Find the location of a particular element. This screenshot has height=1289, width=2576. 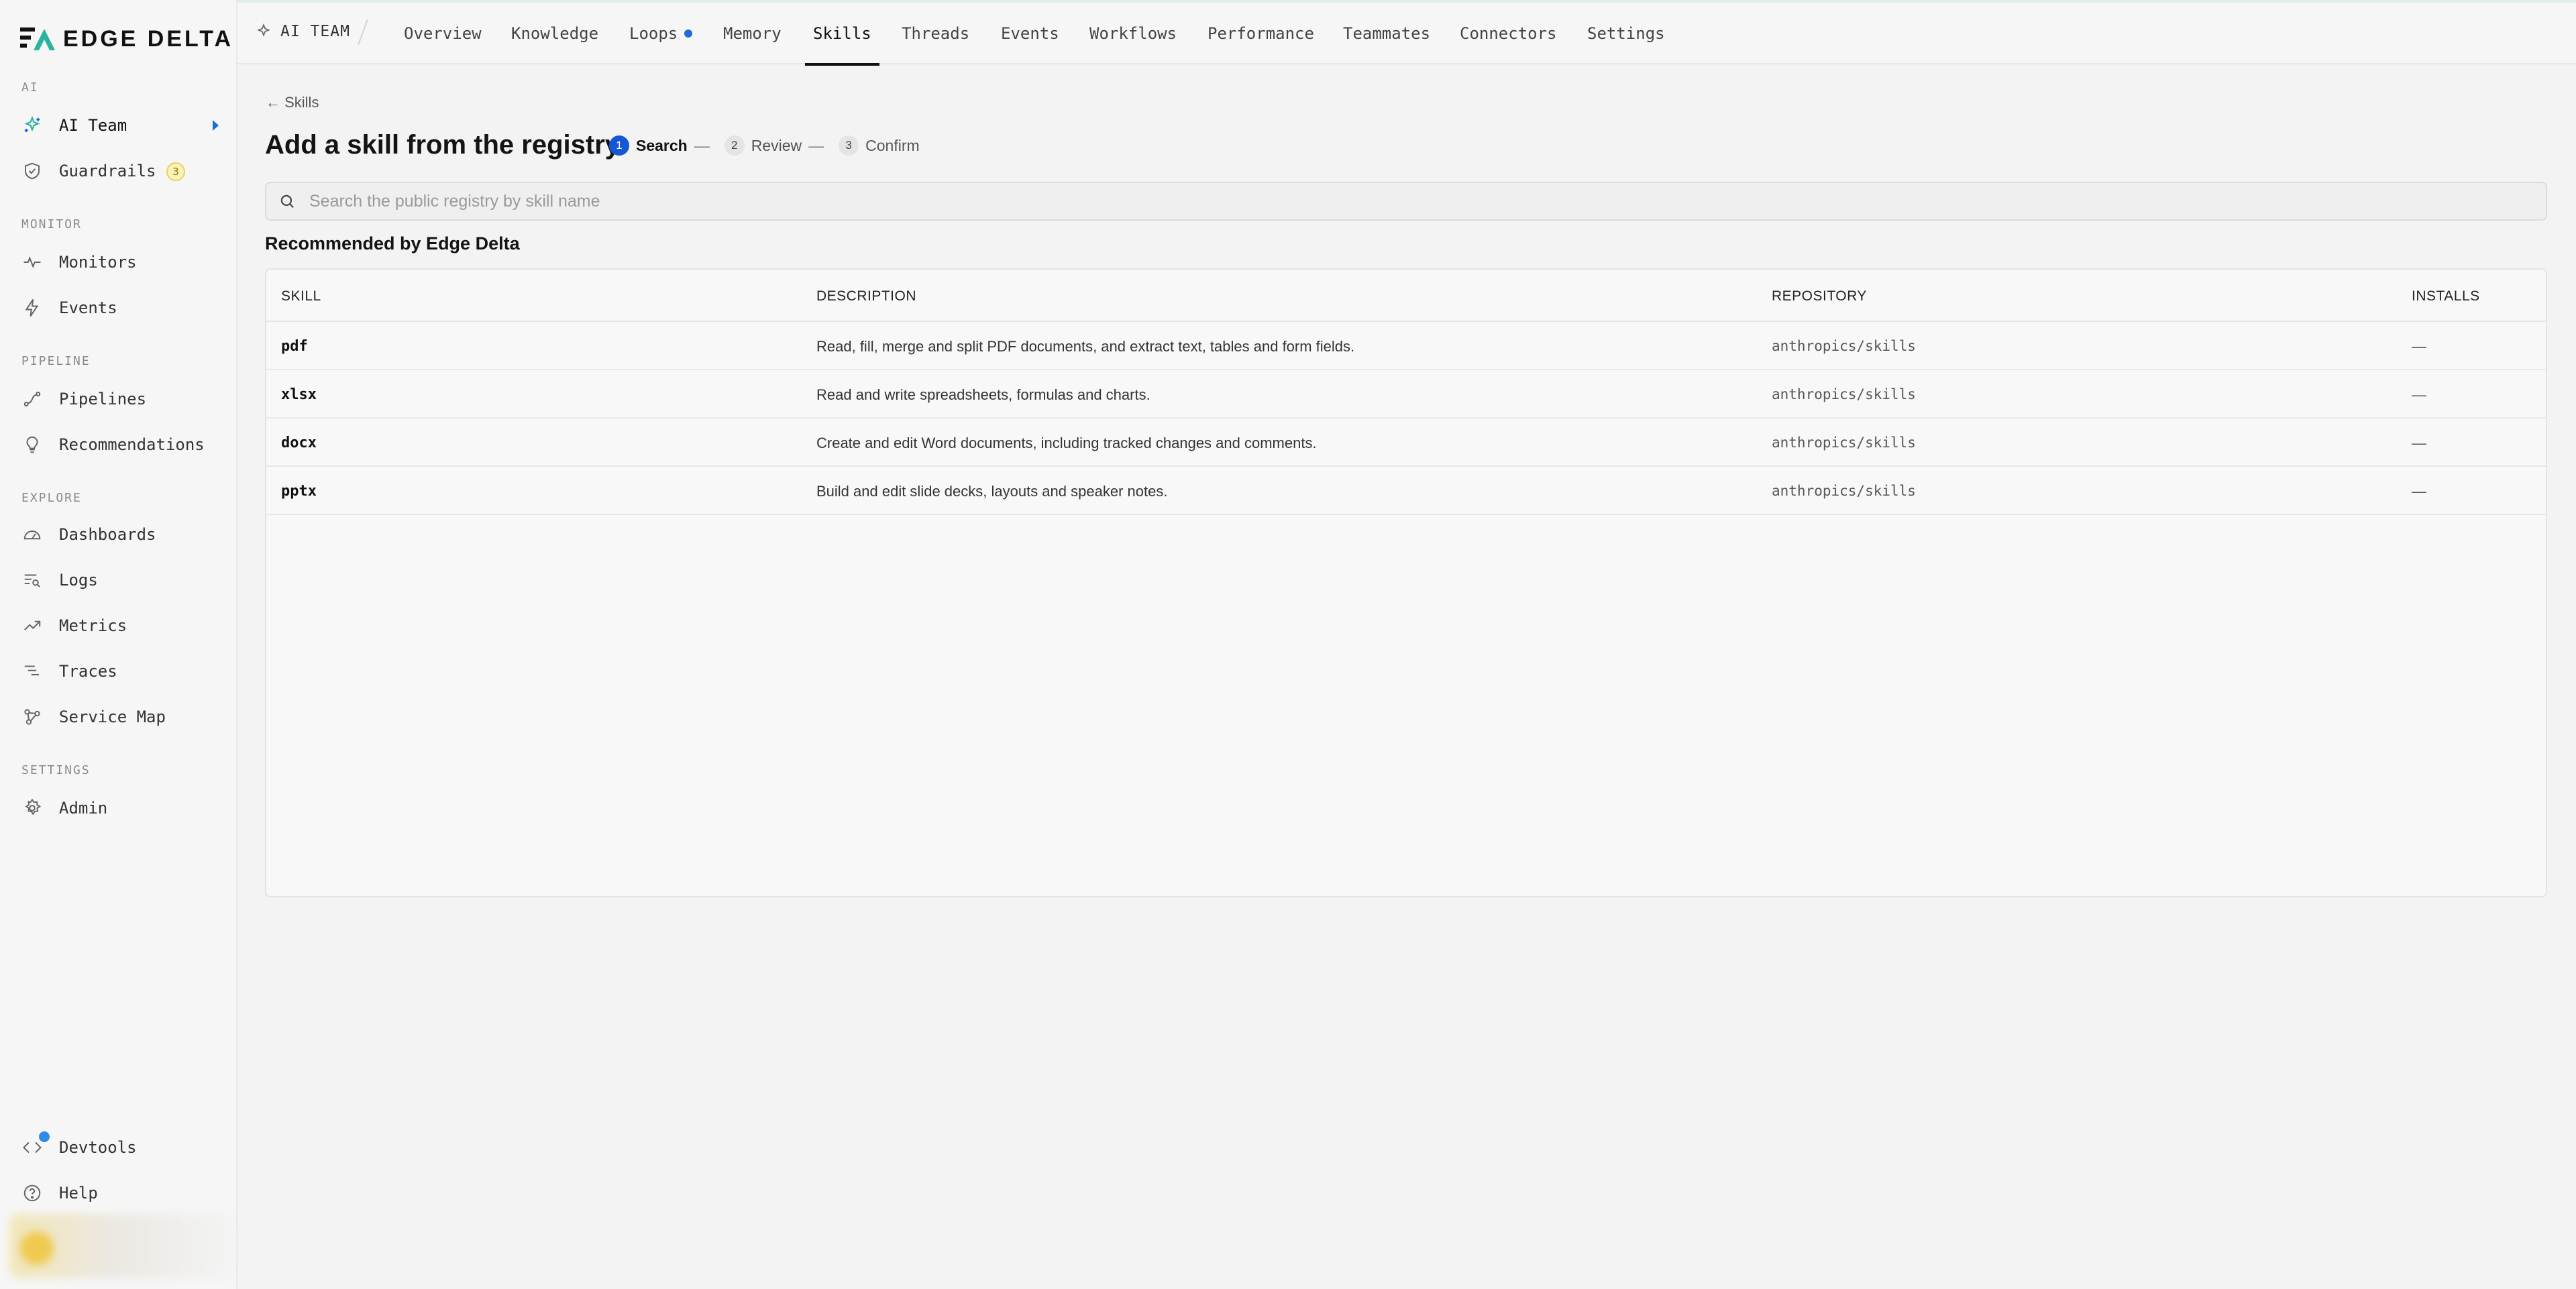

sidebar-item-events: Events is located at coordinates (122, 308).